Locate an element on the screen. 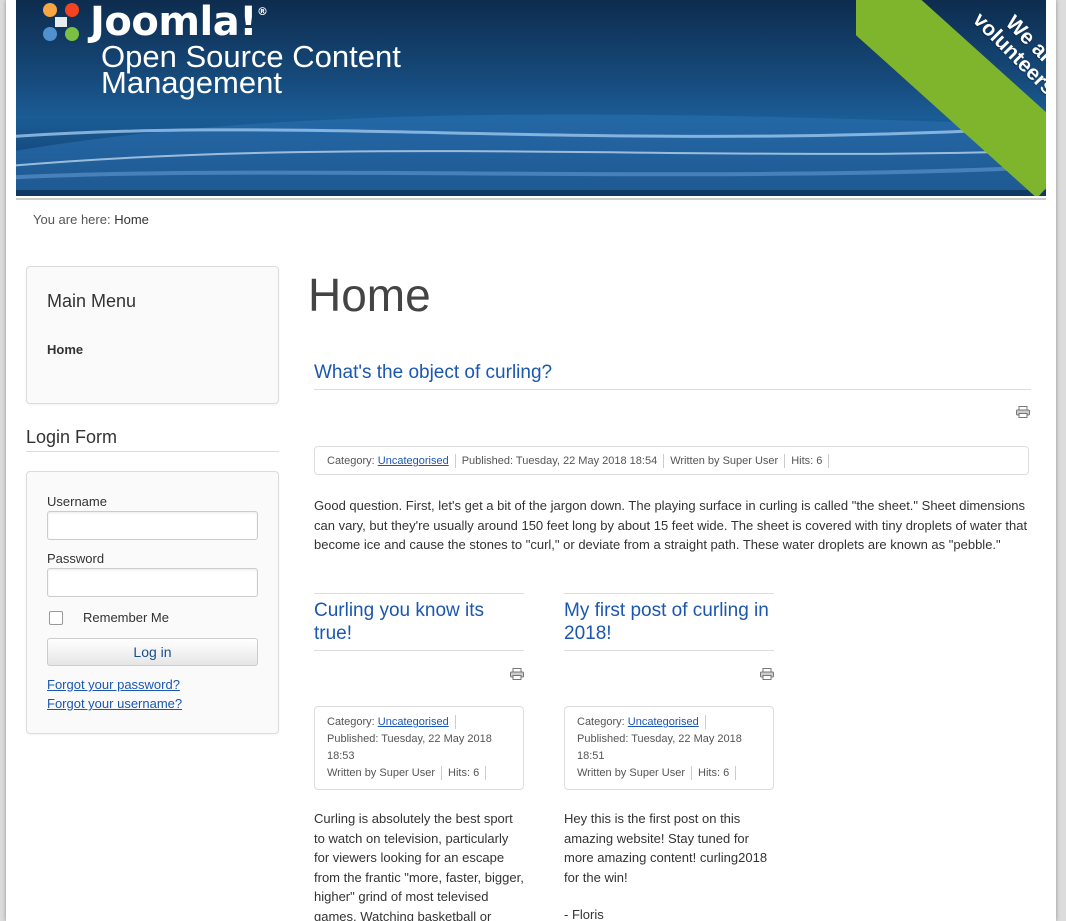 This screenshot has width=1066, height=921. published-time: 18:53 is located at coordinates (341, 756).